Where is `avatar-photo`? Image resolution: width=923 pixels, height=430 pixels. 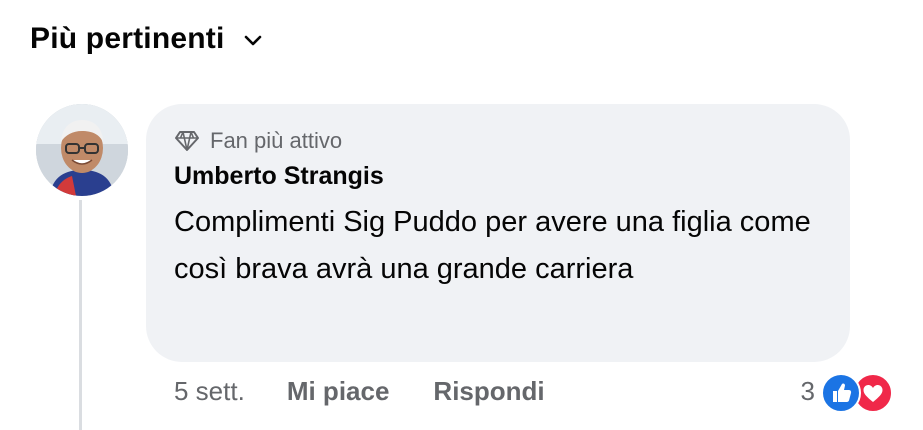 avatar-photo is located at coordinates (82, 150).